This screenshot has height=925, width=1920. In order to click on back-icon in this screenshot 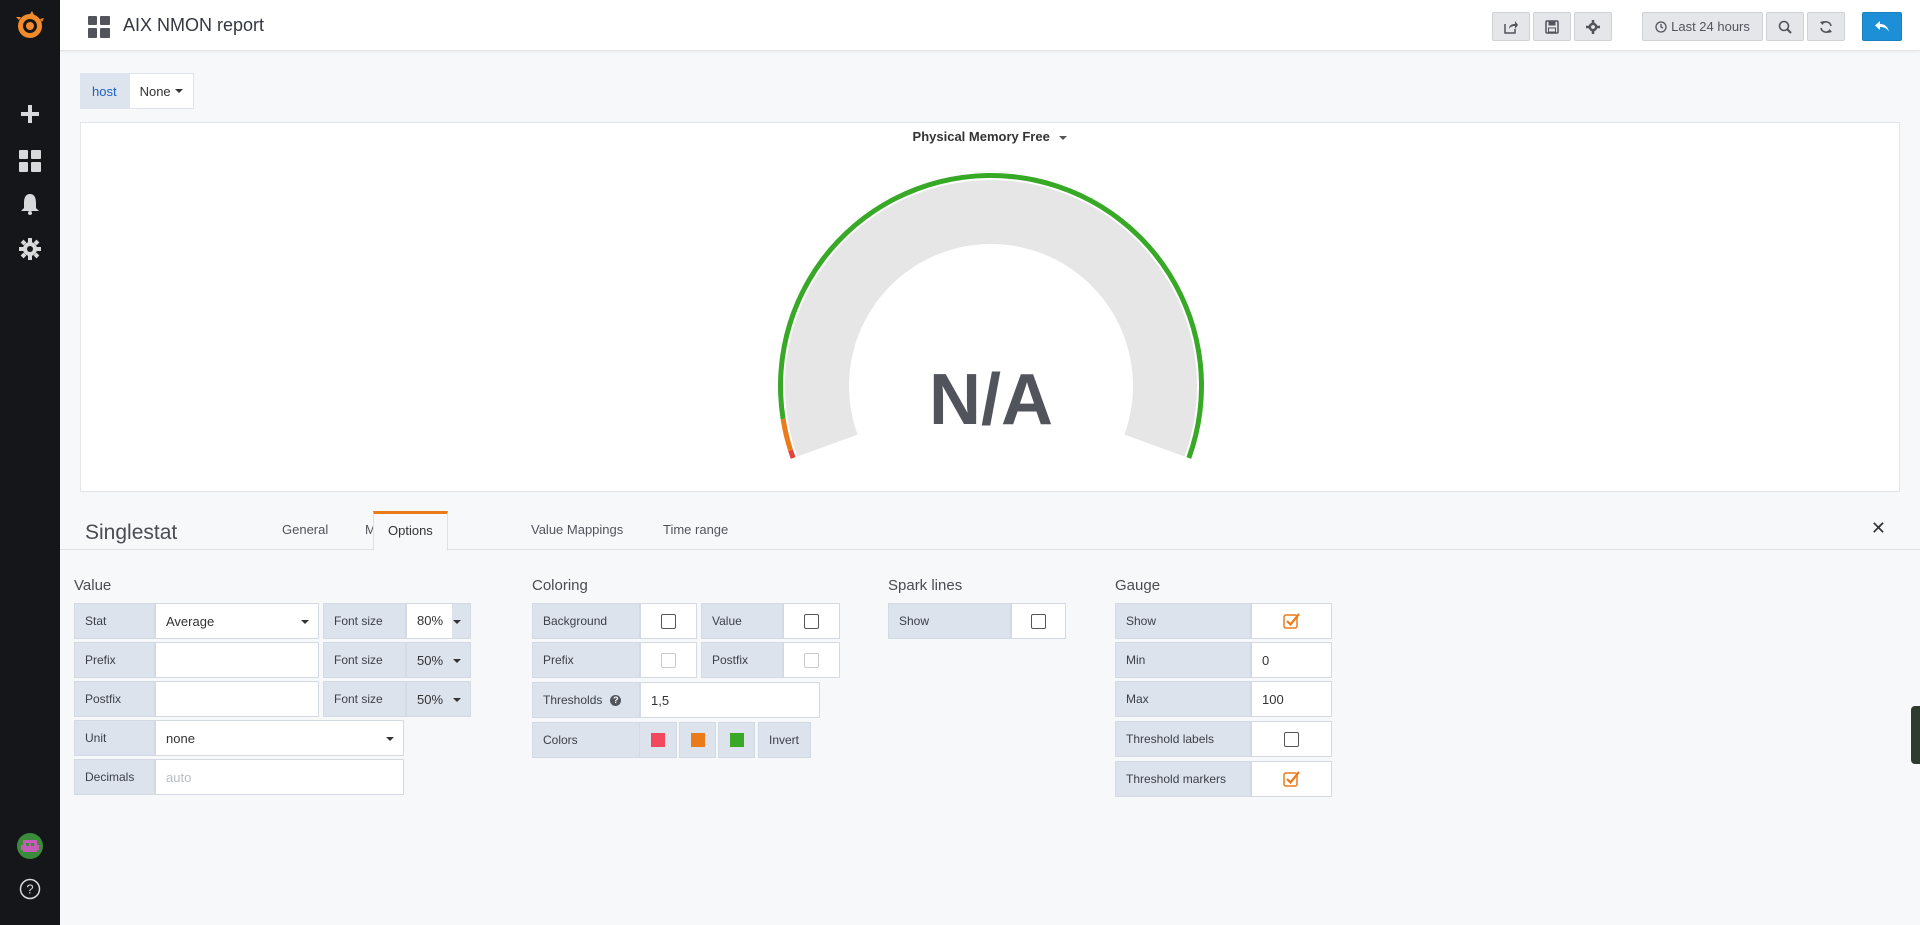, I will do `click(1882, 26)`.